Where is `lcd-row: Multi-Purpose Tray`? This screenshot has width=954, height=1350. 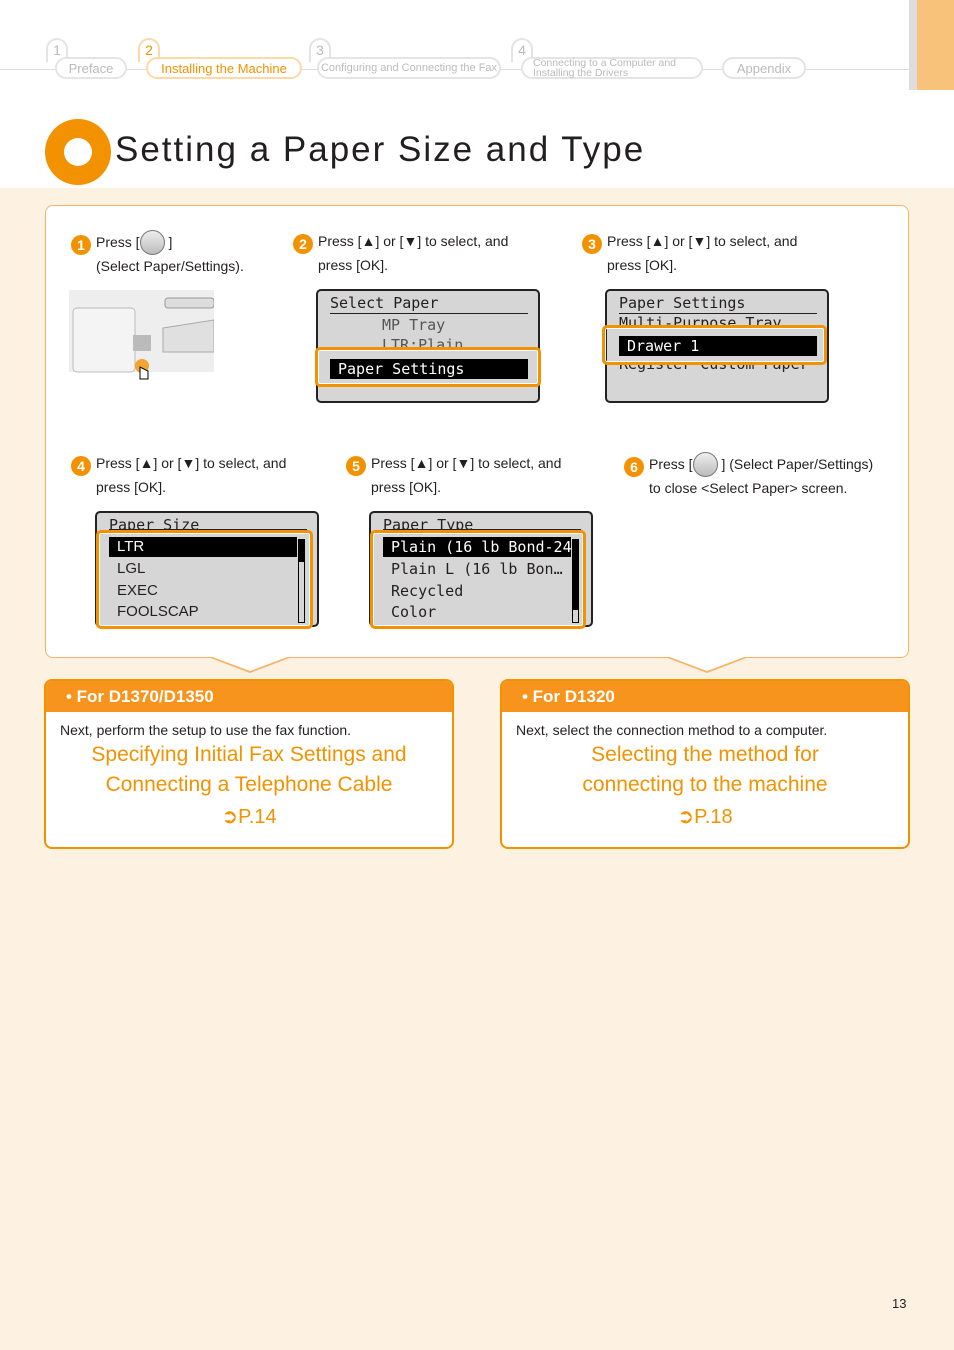
lcd-row: Multi-Purpose Tray is located at coordinates (700, 319).